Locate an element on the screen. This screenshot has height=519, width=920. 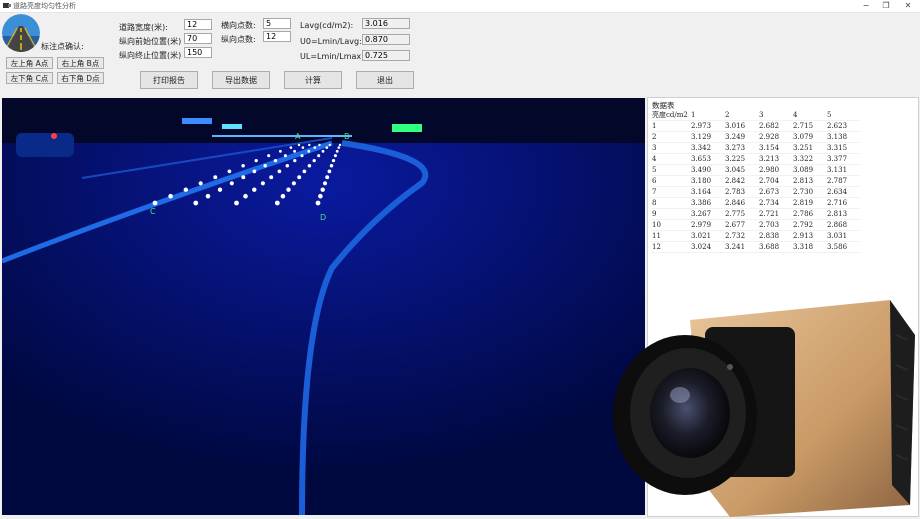
mark-points-label: 标注点确认: is located at coordinates (62, 46).